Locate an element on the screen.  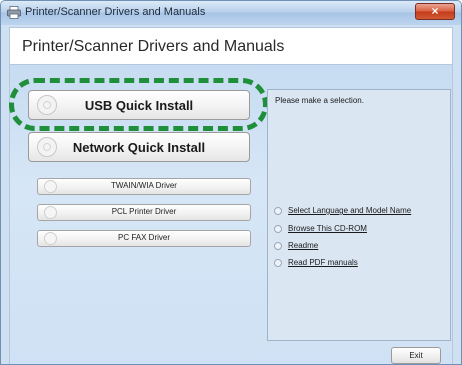
close-button: × is located at coordinates (435, 11).